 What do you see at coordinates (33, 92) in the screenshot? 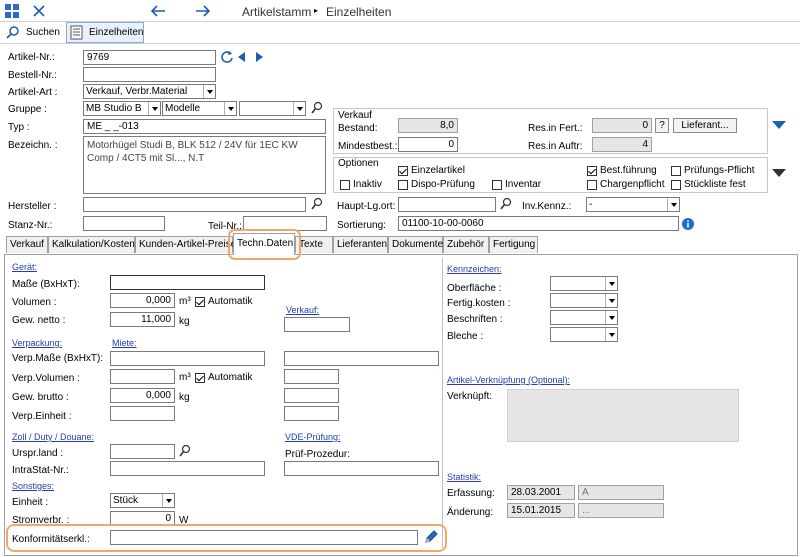
I see `artikel-art-label: Artikel-Art :` at bounding box center [33, 92].